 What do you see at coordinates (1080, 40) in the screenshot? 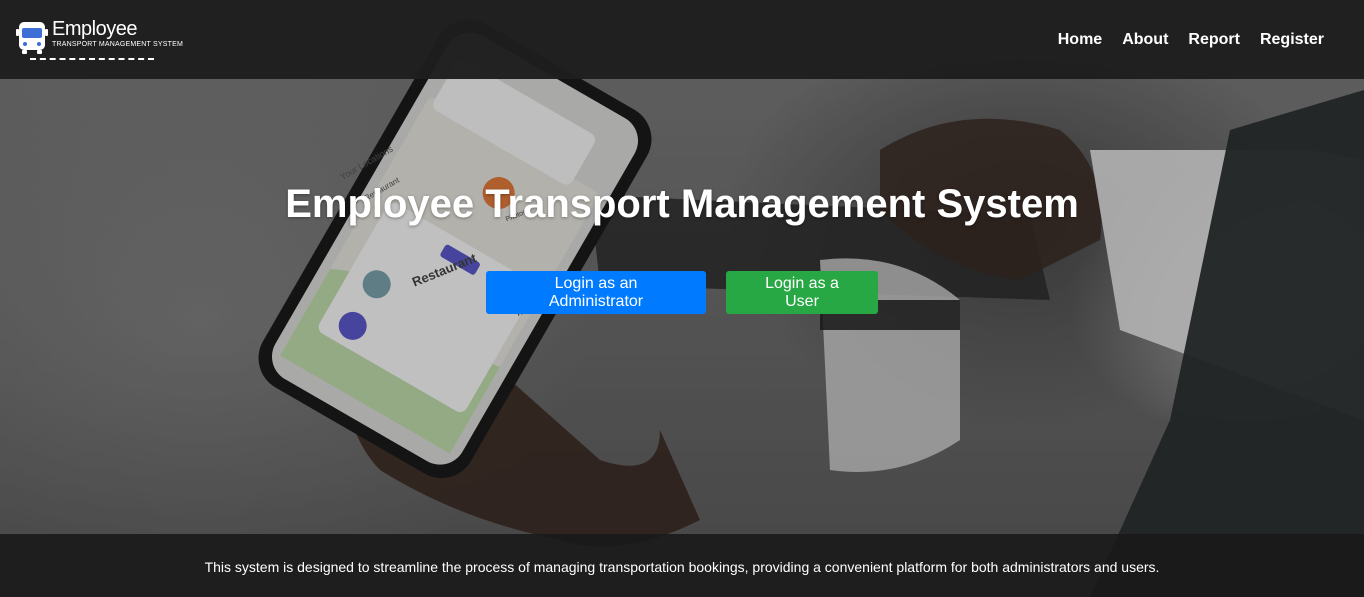
I see `nav-home: Home` at bounding box center [1080, 40].